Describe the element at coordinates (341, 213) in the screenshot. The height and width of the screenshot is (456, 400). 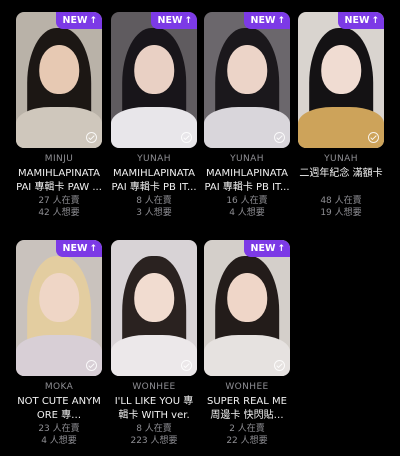
I see `wanting-count: 19 人想要` at that location.